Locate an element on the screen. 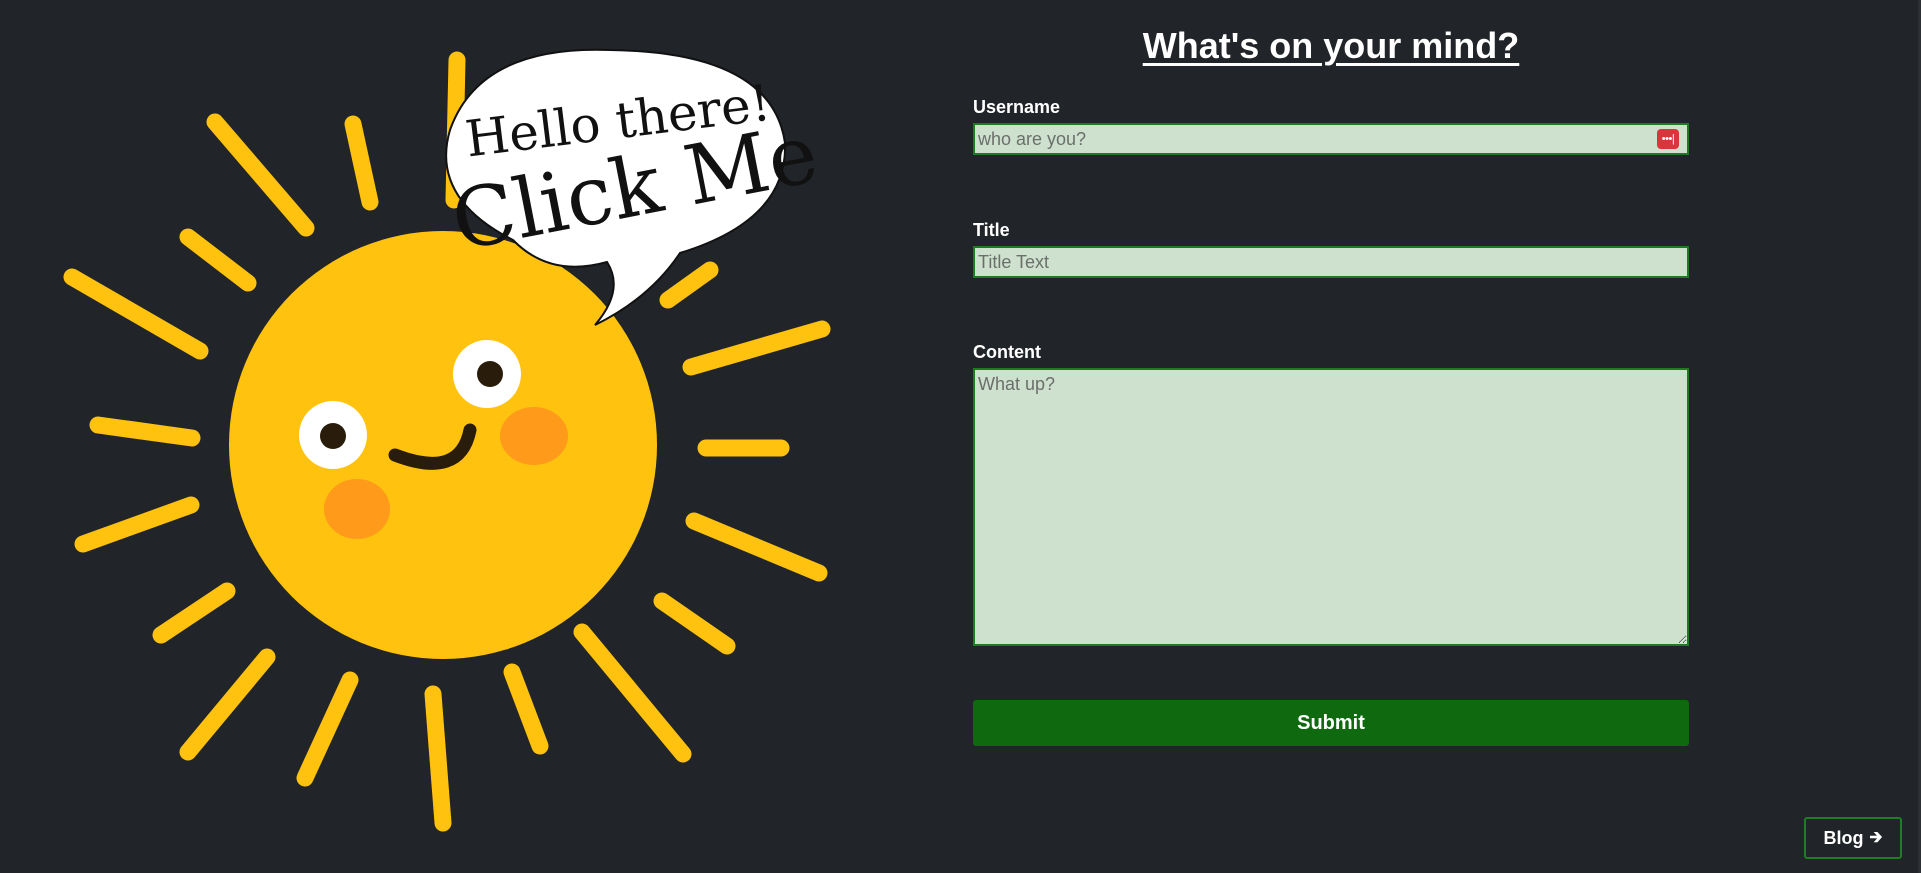  arrow-right-icon: 🡲 is located at coordinates (1876, 837).